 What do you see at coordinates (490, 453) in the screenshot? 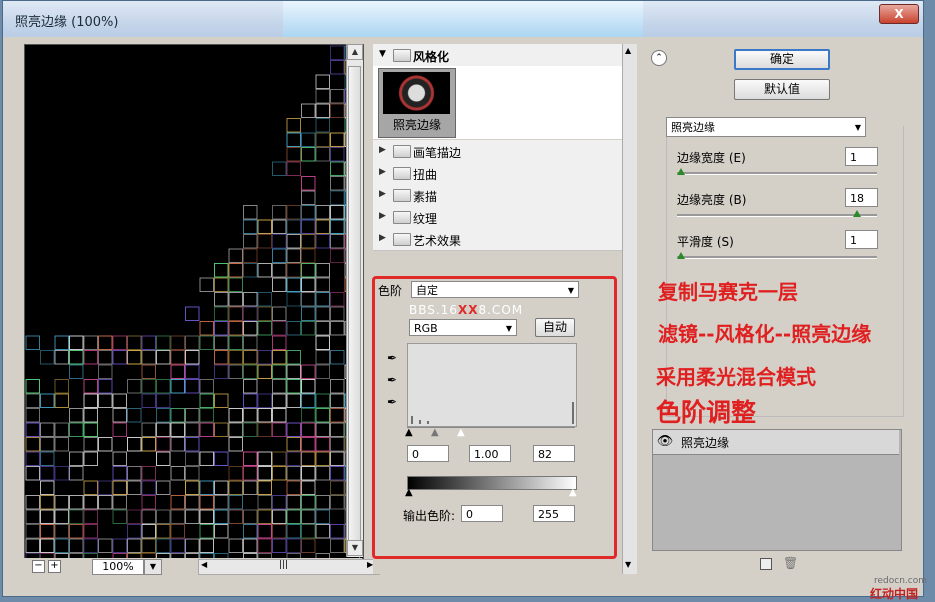
I see `input-gamma-field: 1.00` at bounding box center [490, 453].